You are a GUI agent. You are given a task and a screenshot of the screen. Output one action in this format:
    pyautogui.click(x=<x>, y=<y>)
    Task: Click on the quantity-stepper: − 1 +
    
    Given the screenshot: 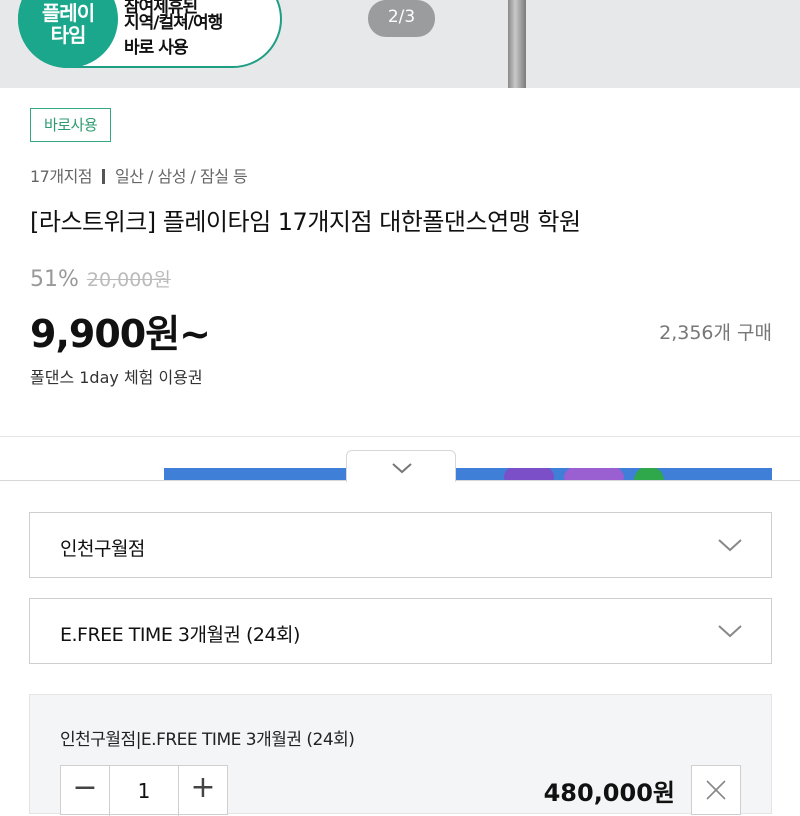 What is the action you would take?
    pyautogui.click(x=144, y=790)
    